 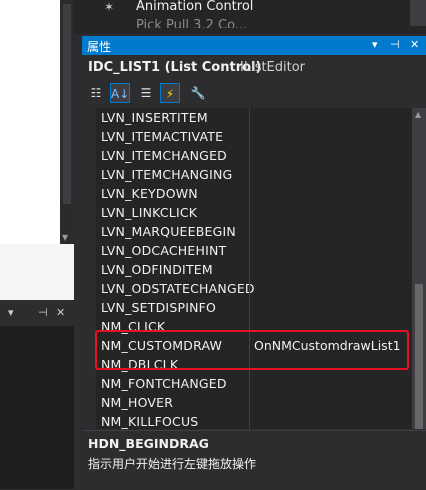 I want to click on row-key: LVN_ODFINDITEM, so click(x=157, y=269).